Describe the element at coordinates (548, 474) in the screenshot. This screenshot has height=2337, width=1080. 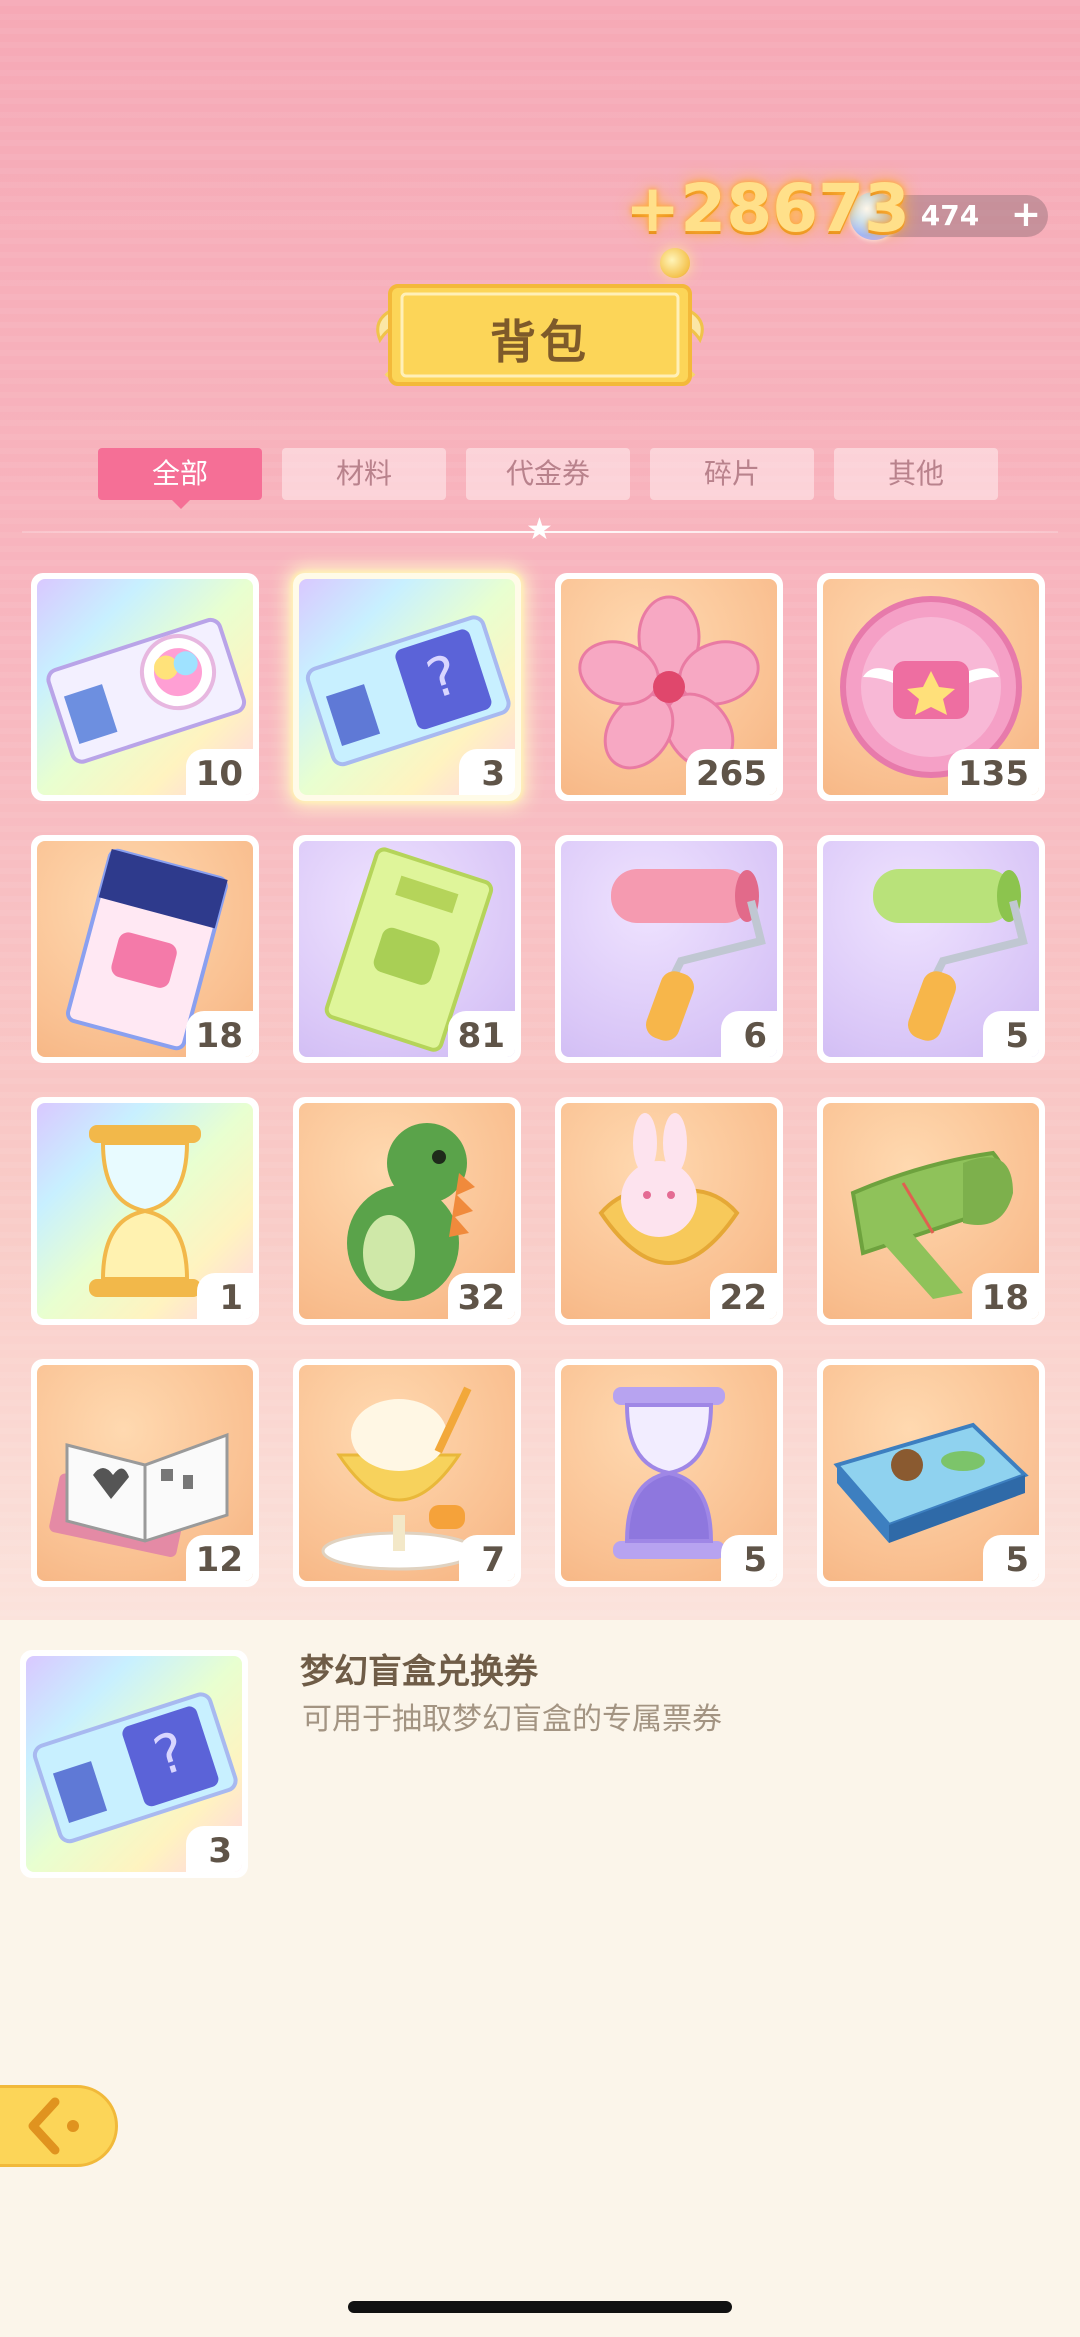
I see `tab-vouchers: 代金券` at that location.